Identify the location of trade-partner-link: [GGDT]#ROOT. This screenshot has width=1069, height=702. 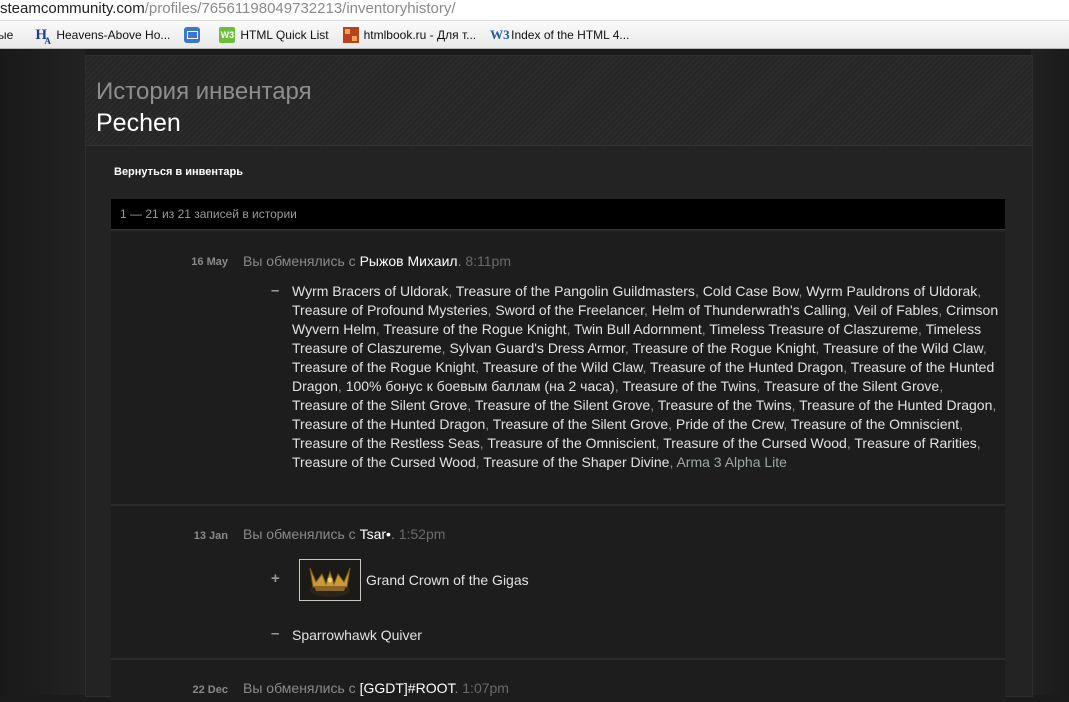
(407, 688).